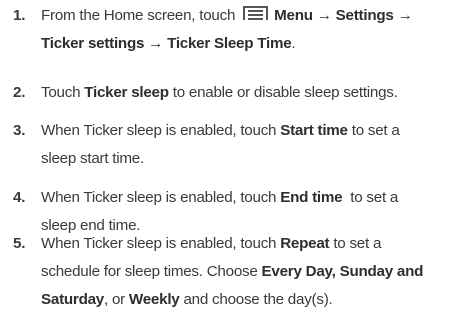  Describe the element at coordinates (314, 130) in the screenshot. I see `start-time-label: Start time` at that location.